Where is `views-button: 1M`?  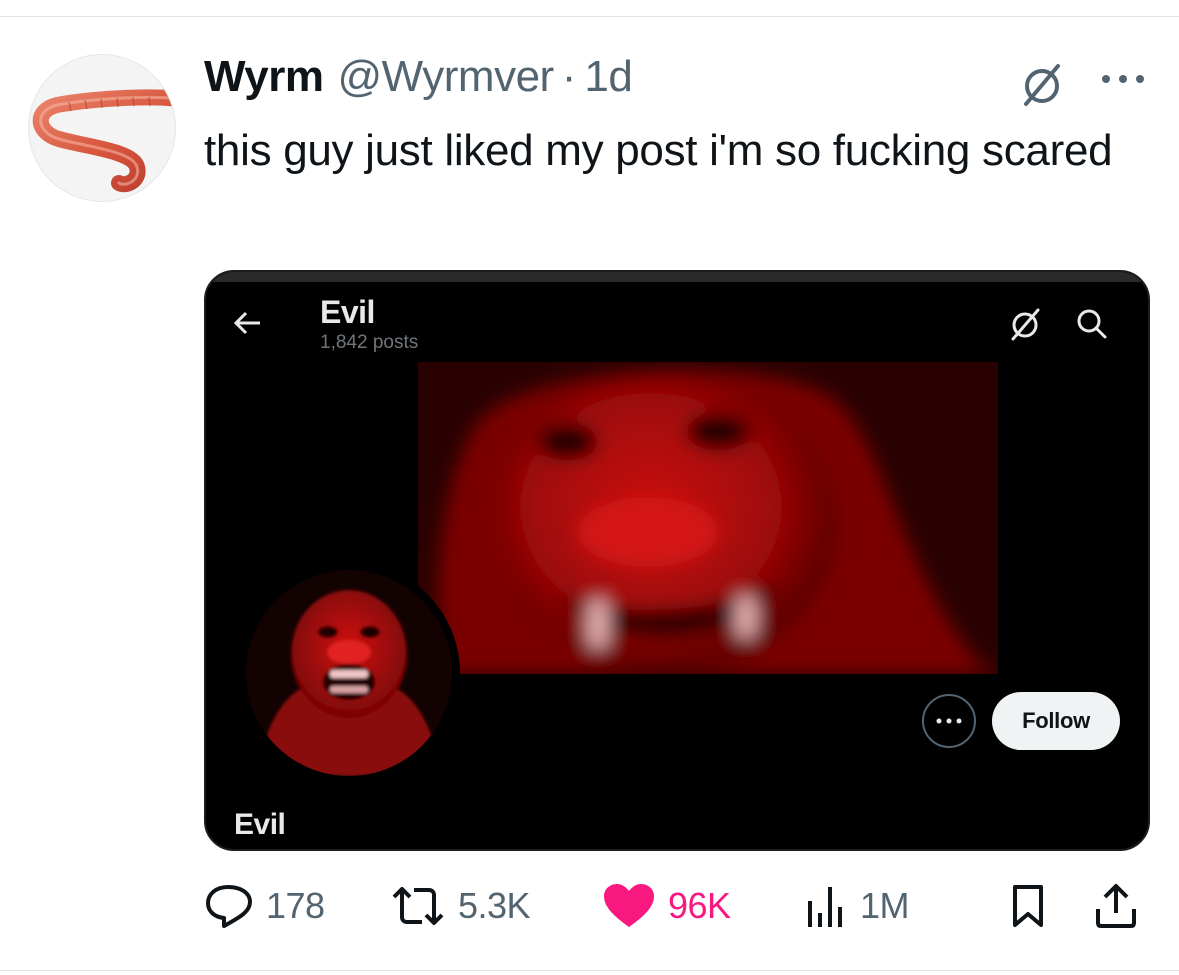
views-button: 1M is located at coordinates (857, 906).